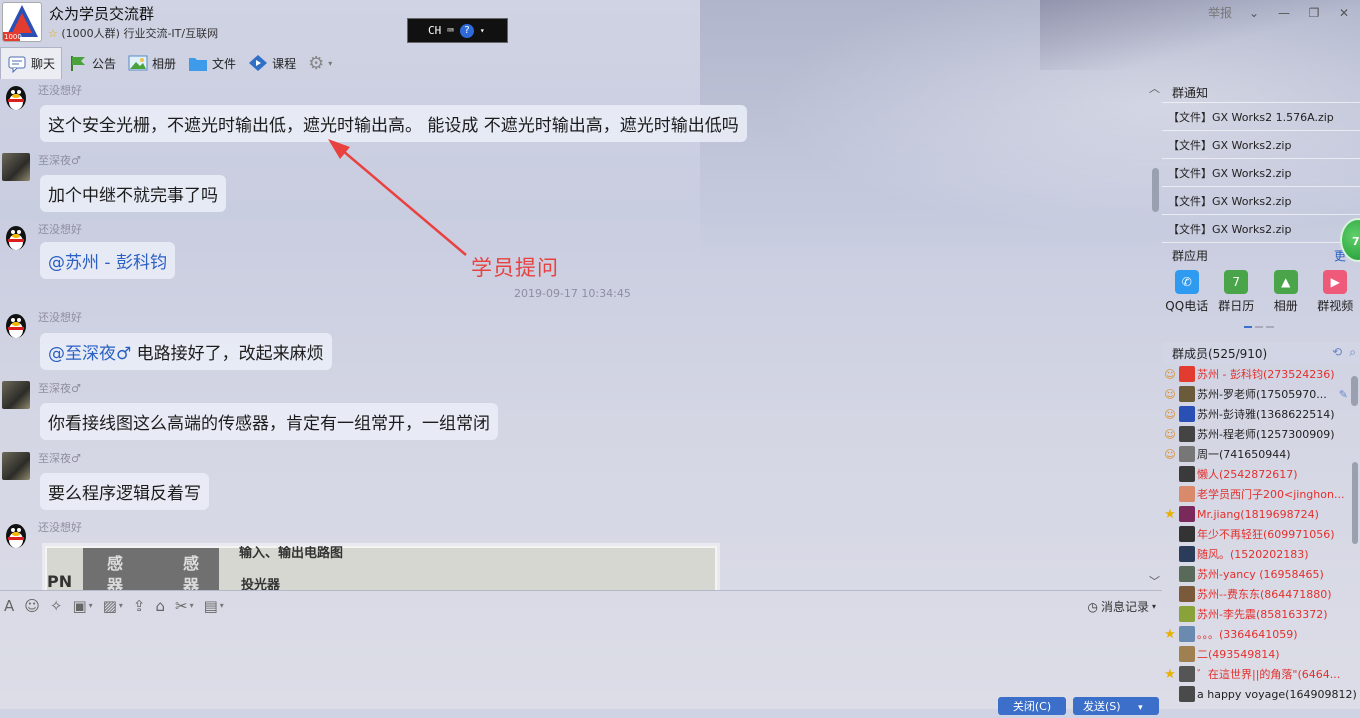 The width and height of the screenshot is (1360, 718). What do you see at coordinates (291, 553) in the screenshot?
I see `image-text: 输入、输出电路图` at bounding box center [291, 553].